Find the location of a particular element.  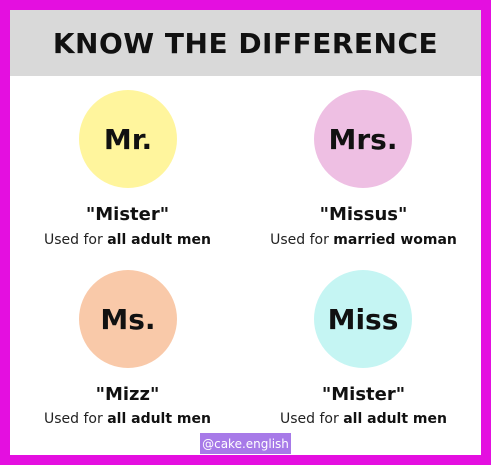

watermark-tag: @cake.english is located at coordinates (245, 443).